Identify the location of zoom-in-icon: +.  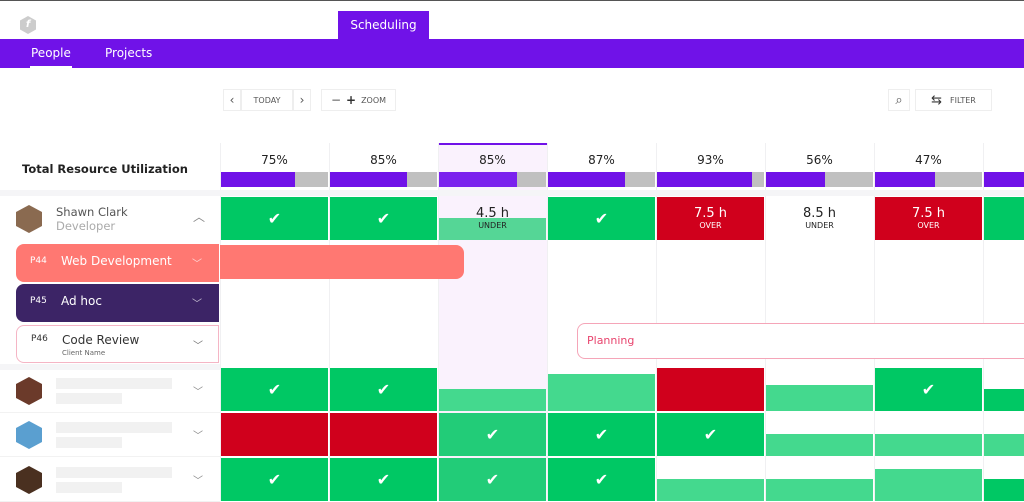
(351, 100).